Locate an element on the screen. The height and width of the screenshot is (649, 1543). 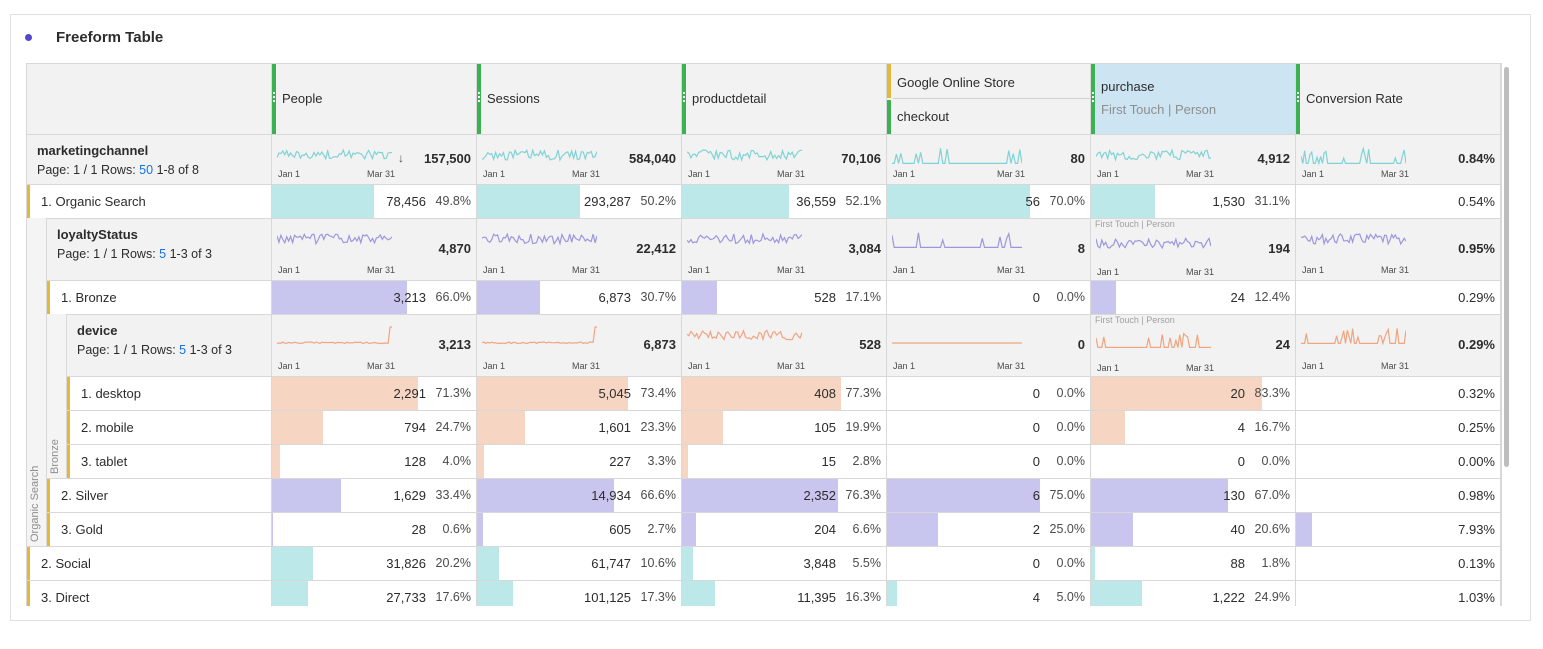
row-label: 2. Silver is located at coordinates (84, 495).